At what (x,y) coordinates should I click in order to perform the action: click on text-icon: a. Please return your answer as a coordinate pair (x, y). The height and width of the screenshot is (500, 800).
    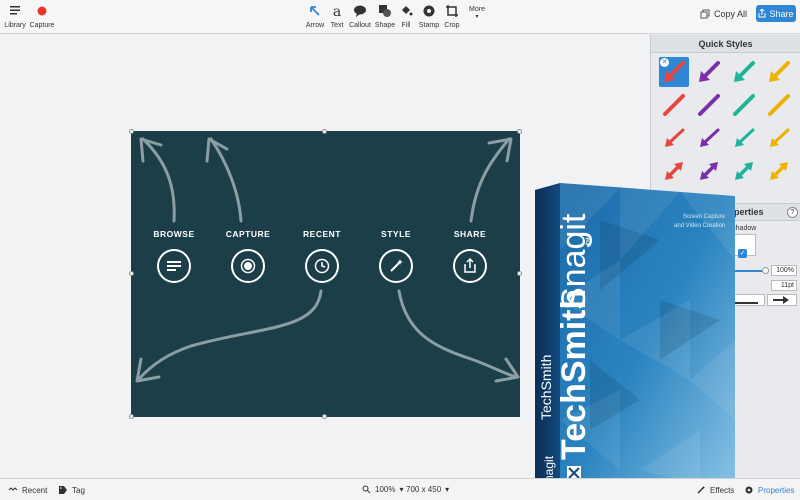
    Looking at the image, I should click on (337, 12).